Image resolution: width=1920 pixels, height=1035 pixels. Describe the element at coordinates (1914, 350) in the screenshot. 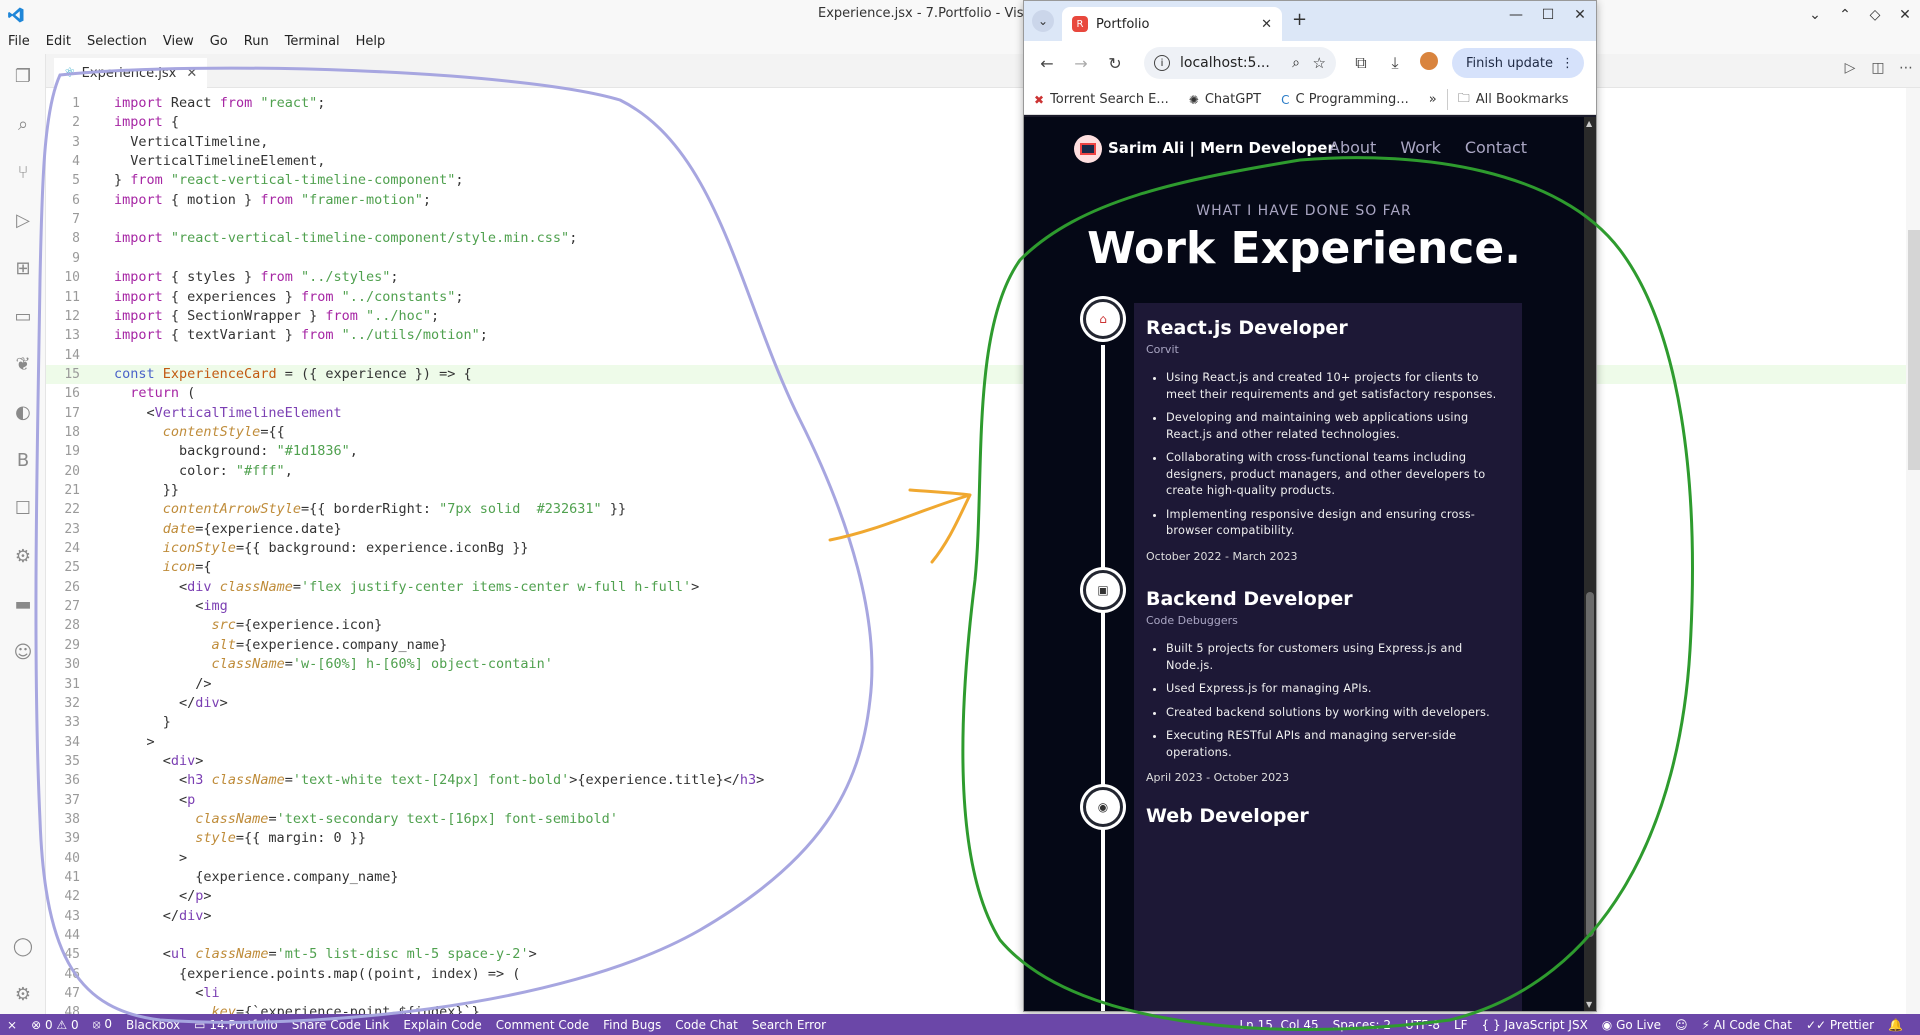

I see `editor-scroll-thumb` at that location.